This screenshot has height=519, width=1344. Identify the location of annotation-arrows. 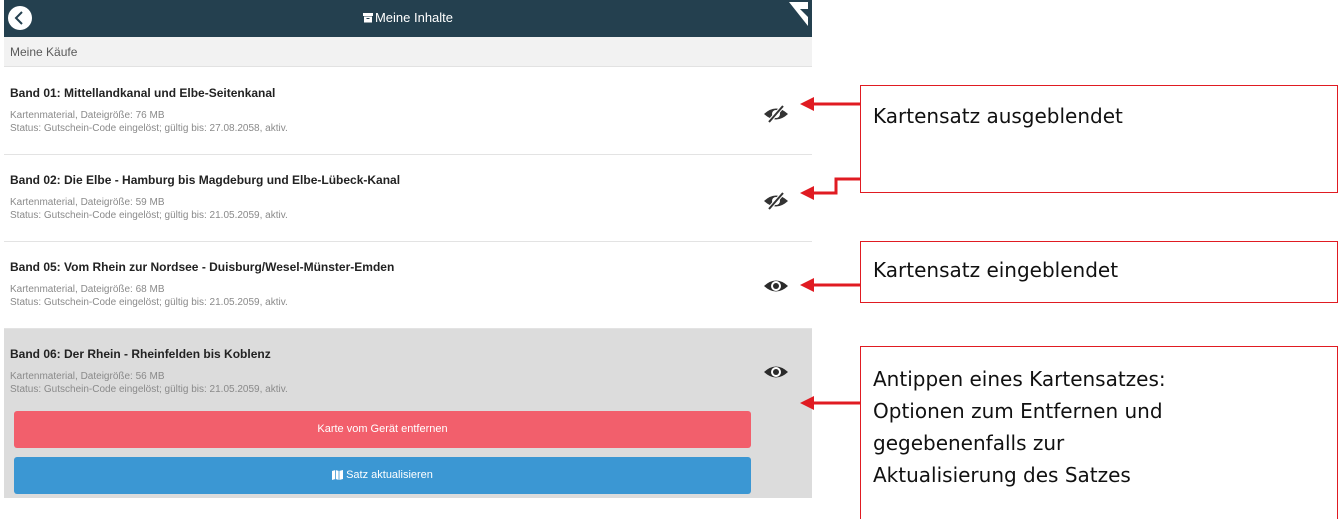
(830, 253).